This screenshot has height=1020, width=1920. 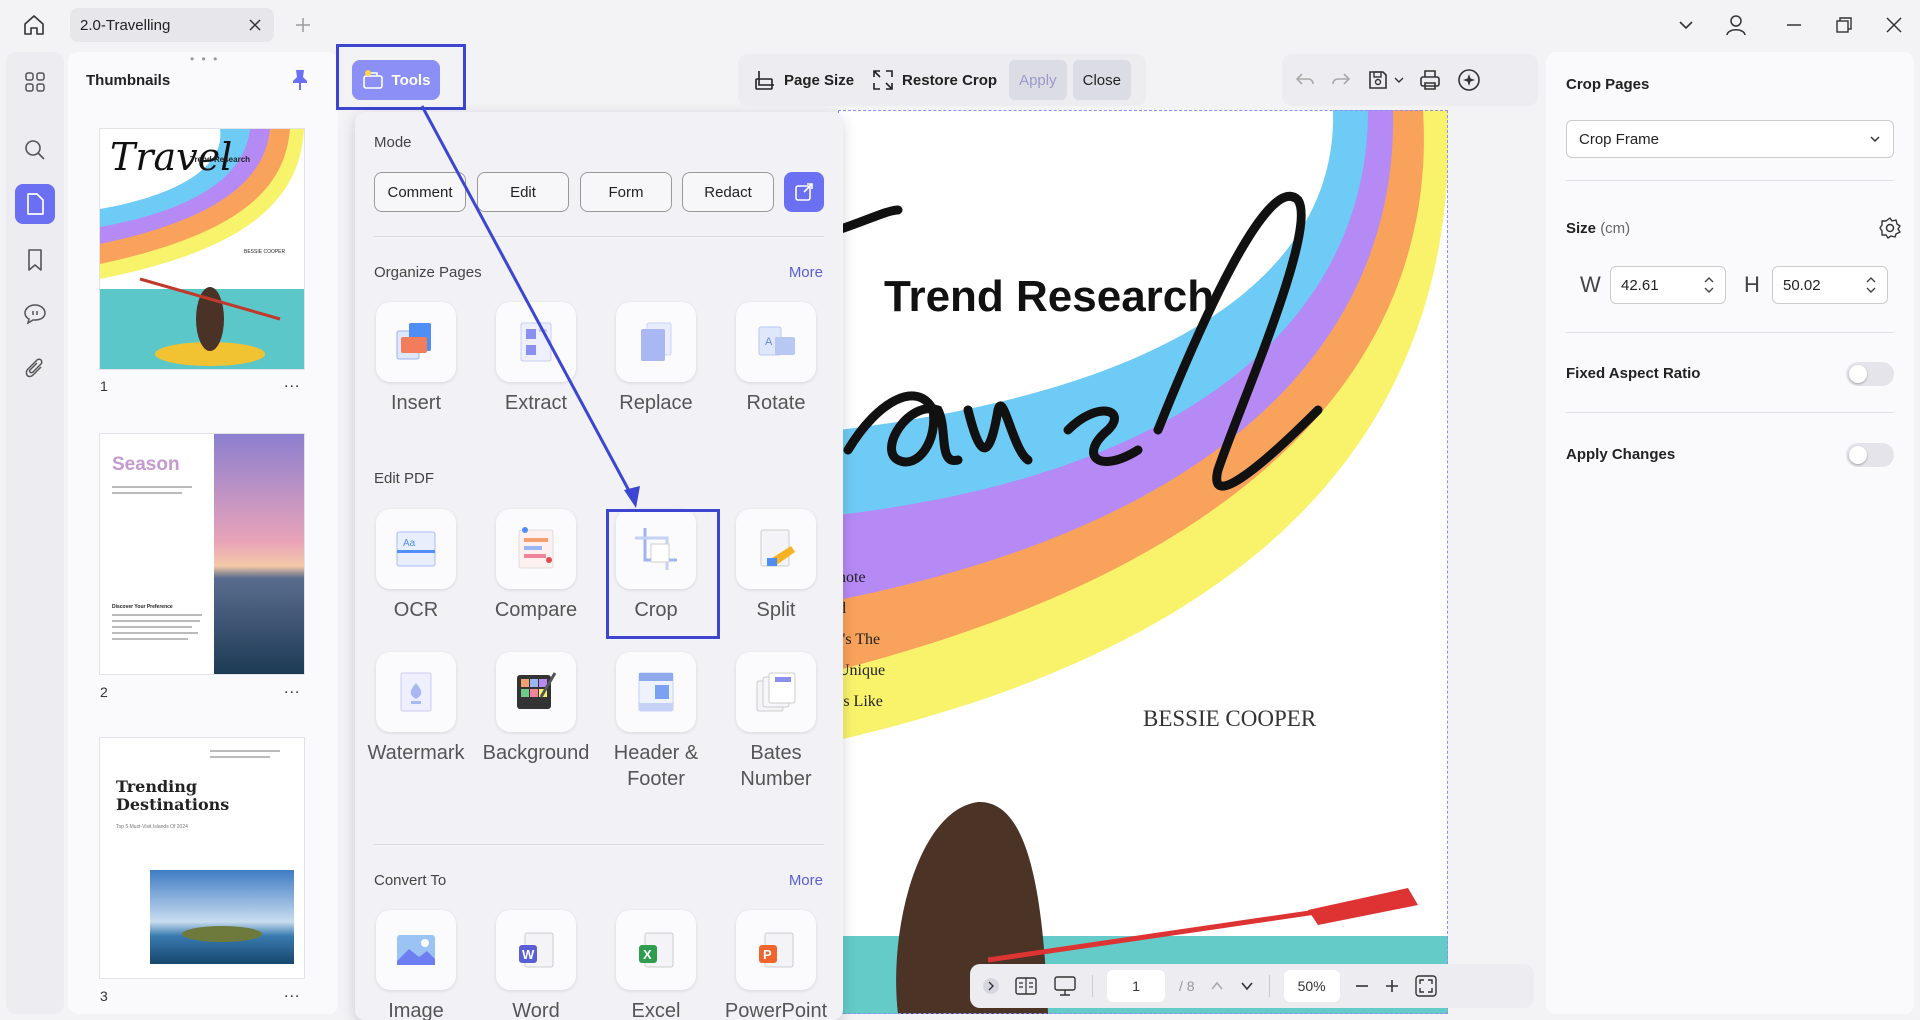 I want to click on bookmark-icon, so click(x=35, y=260).